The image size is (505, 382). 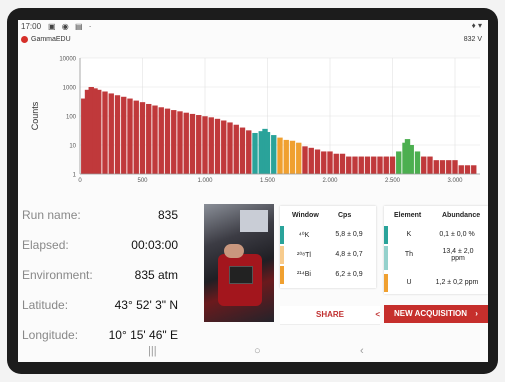 What do you see at coordinates (152, 351) in the screenshot?
I see `recents-icon: |||` at bounding box center [152, 351].